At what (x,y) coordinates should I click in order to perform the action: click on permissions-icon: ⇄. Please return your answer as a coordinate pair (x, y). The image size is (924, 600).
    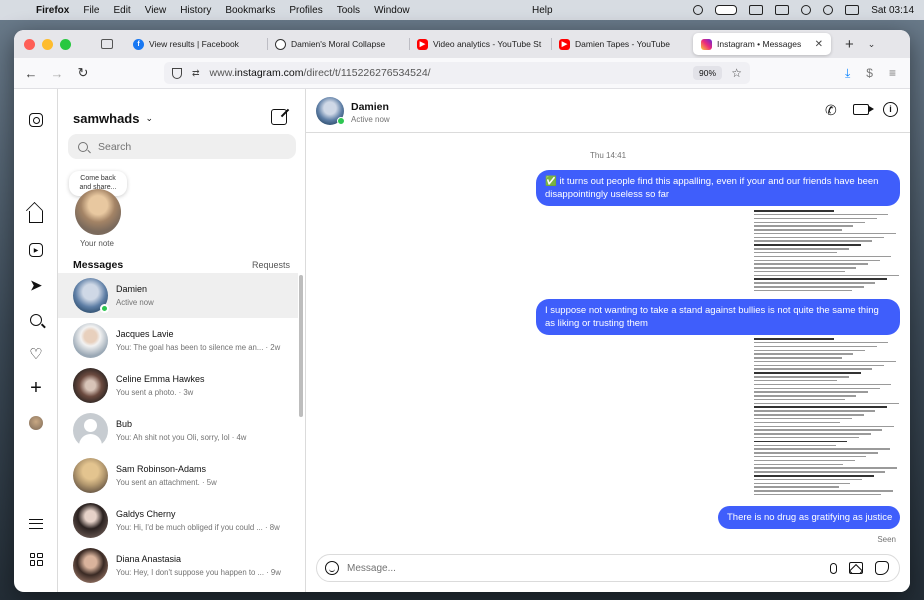
    Looking at the image, I should click on (196, 73).